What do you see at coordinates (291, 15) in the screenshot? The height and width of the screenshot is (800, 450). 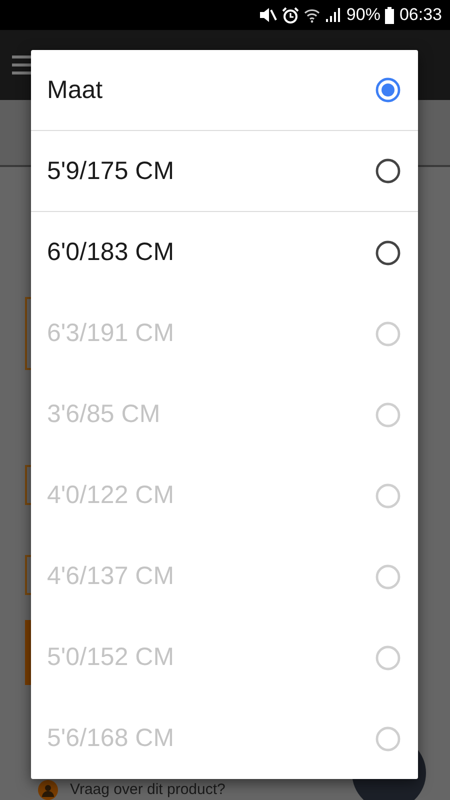 I see `alarm-icon` at bounding box center [291, 15].